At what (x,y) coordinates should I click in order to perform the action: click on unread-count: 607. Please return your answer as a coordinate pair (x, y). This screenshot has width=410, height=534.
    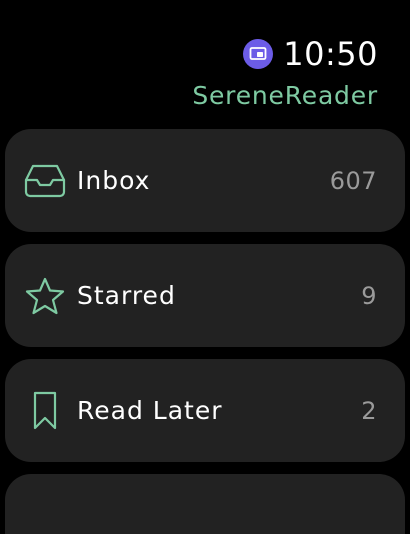
    Looking at the image, I should click on (353, 180).